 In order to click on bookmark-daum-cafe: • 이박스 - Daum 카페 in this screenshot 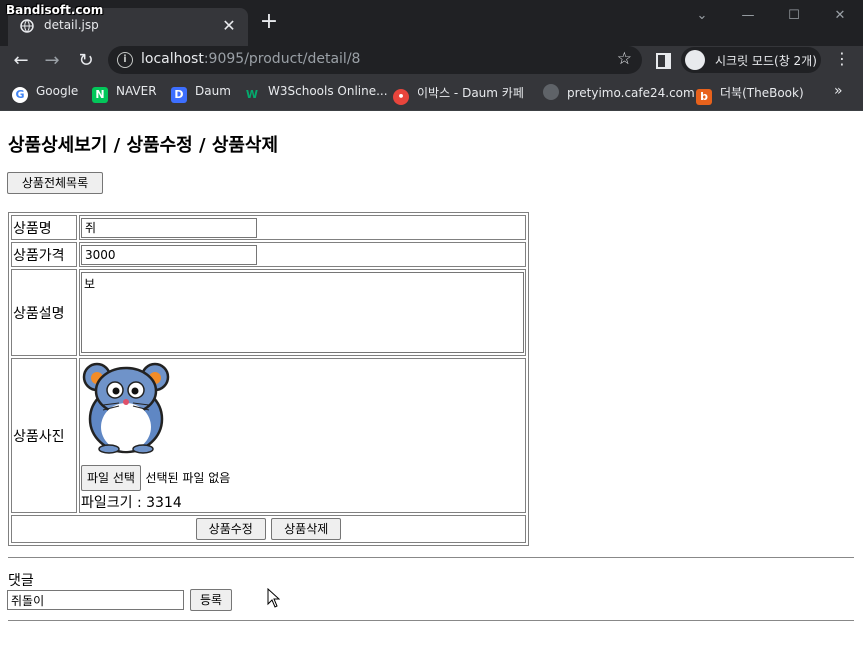, I will do `click(458, 94)`.